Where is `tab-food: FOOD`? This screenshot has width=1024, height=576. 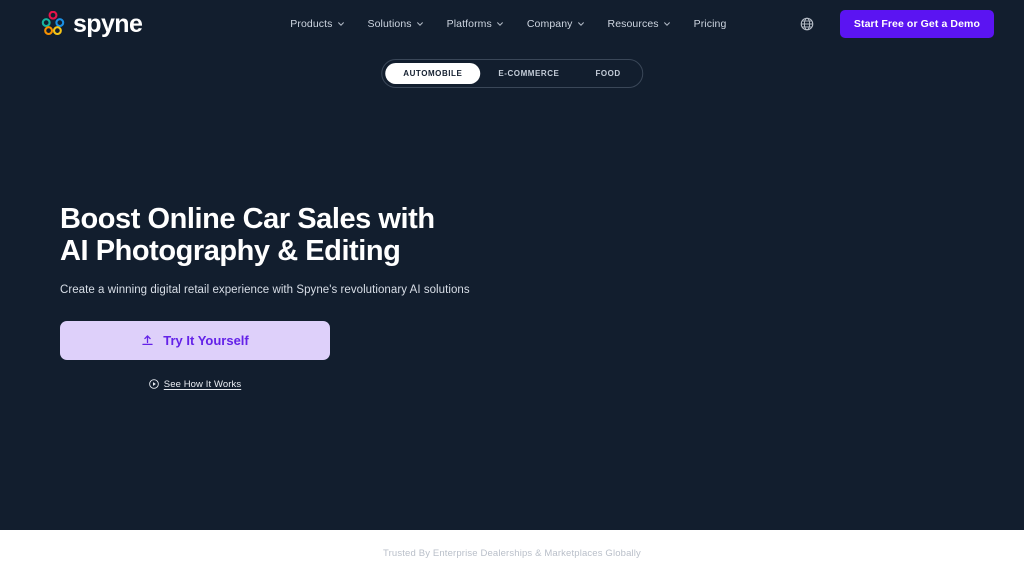
tab-food: FOOD is located at coordinates (607, 73).